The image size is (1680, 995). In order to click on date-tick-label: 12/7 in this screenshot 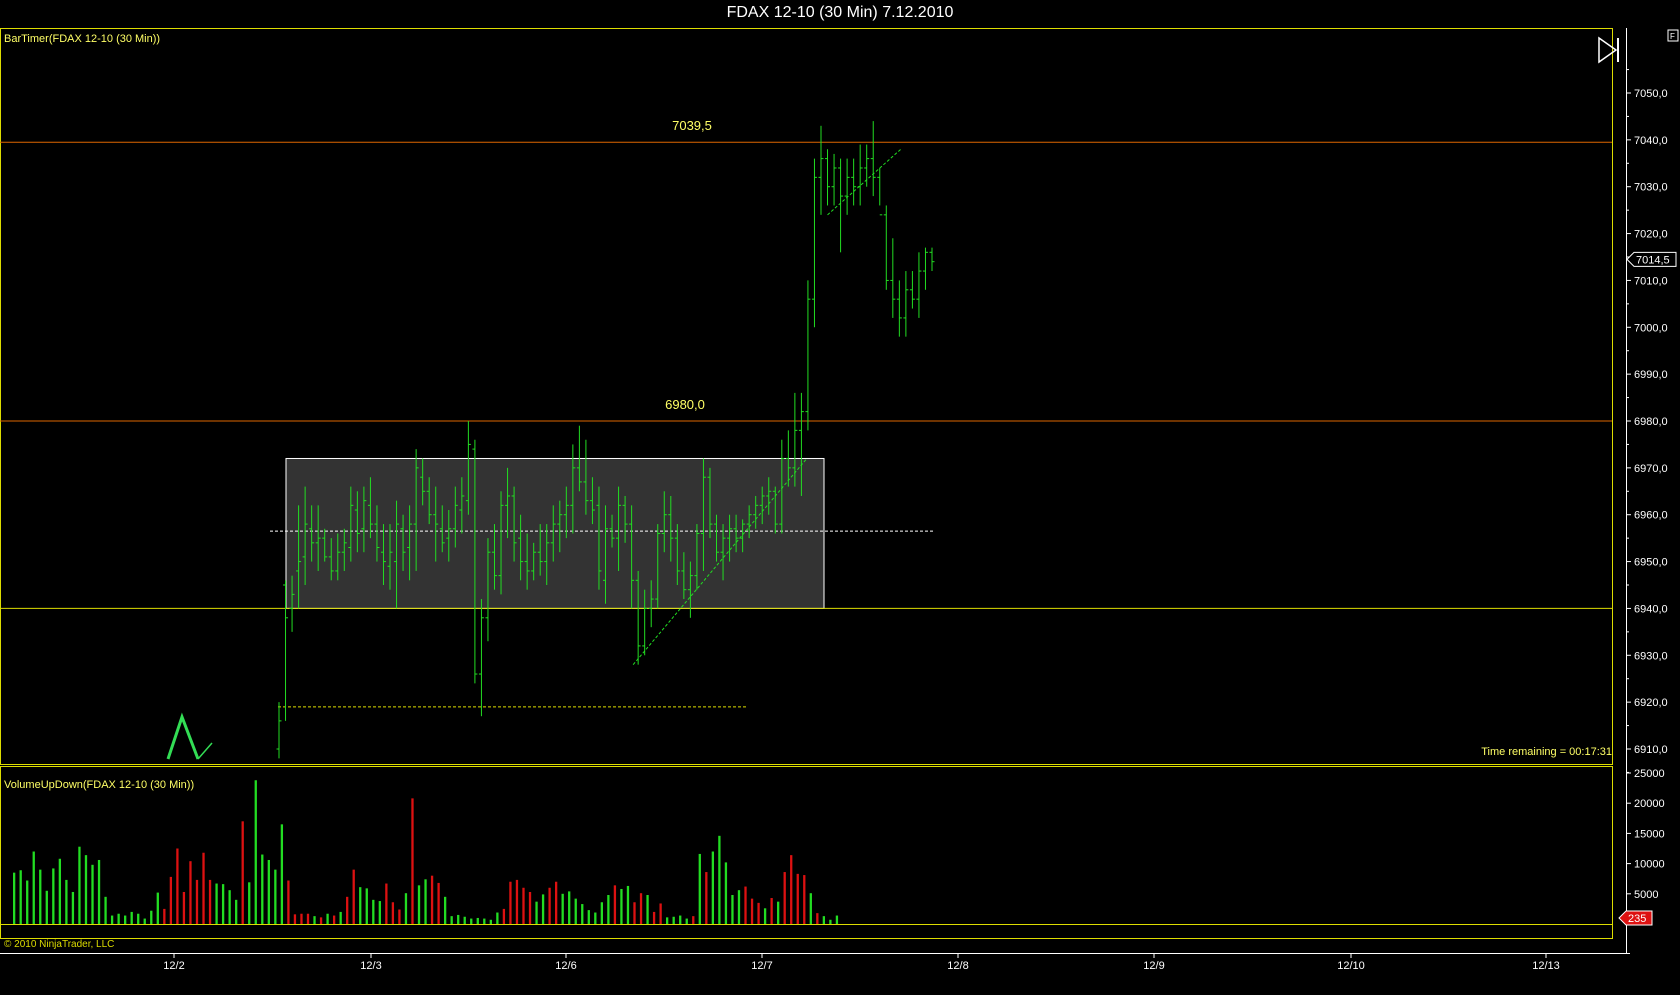, I will do `click(761, 966)`.